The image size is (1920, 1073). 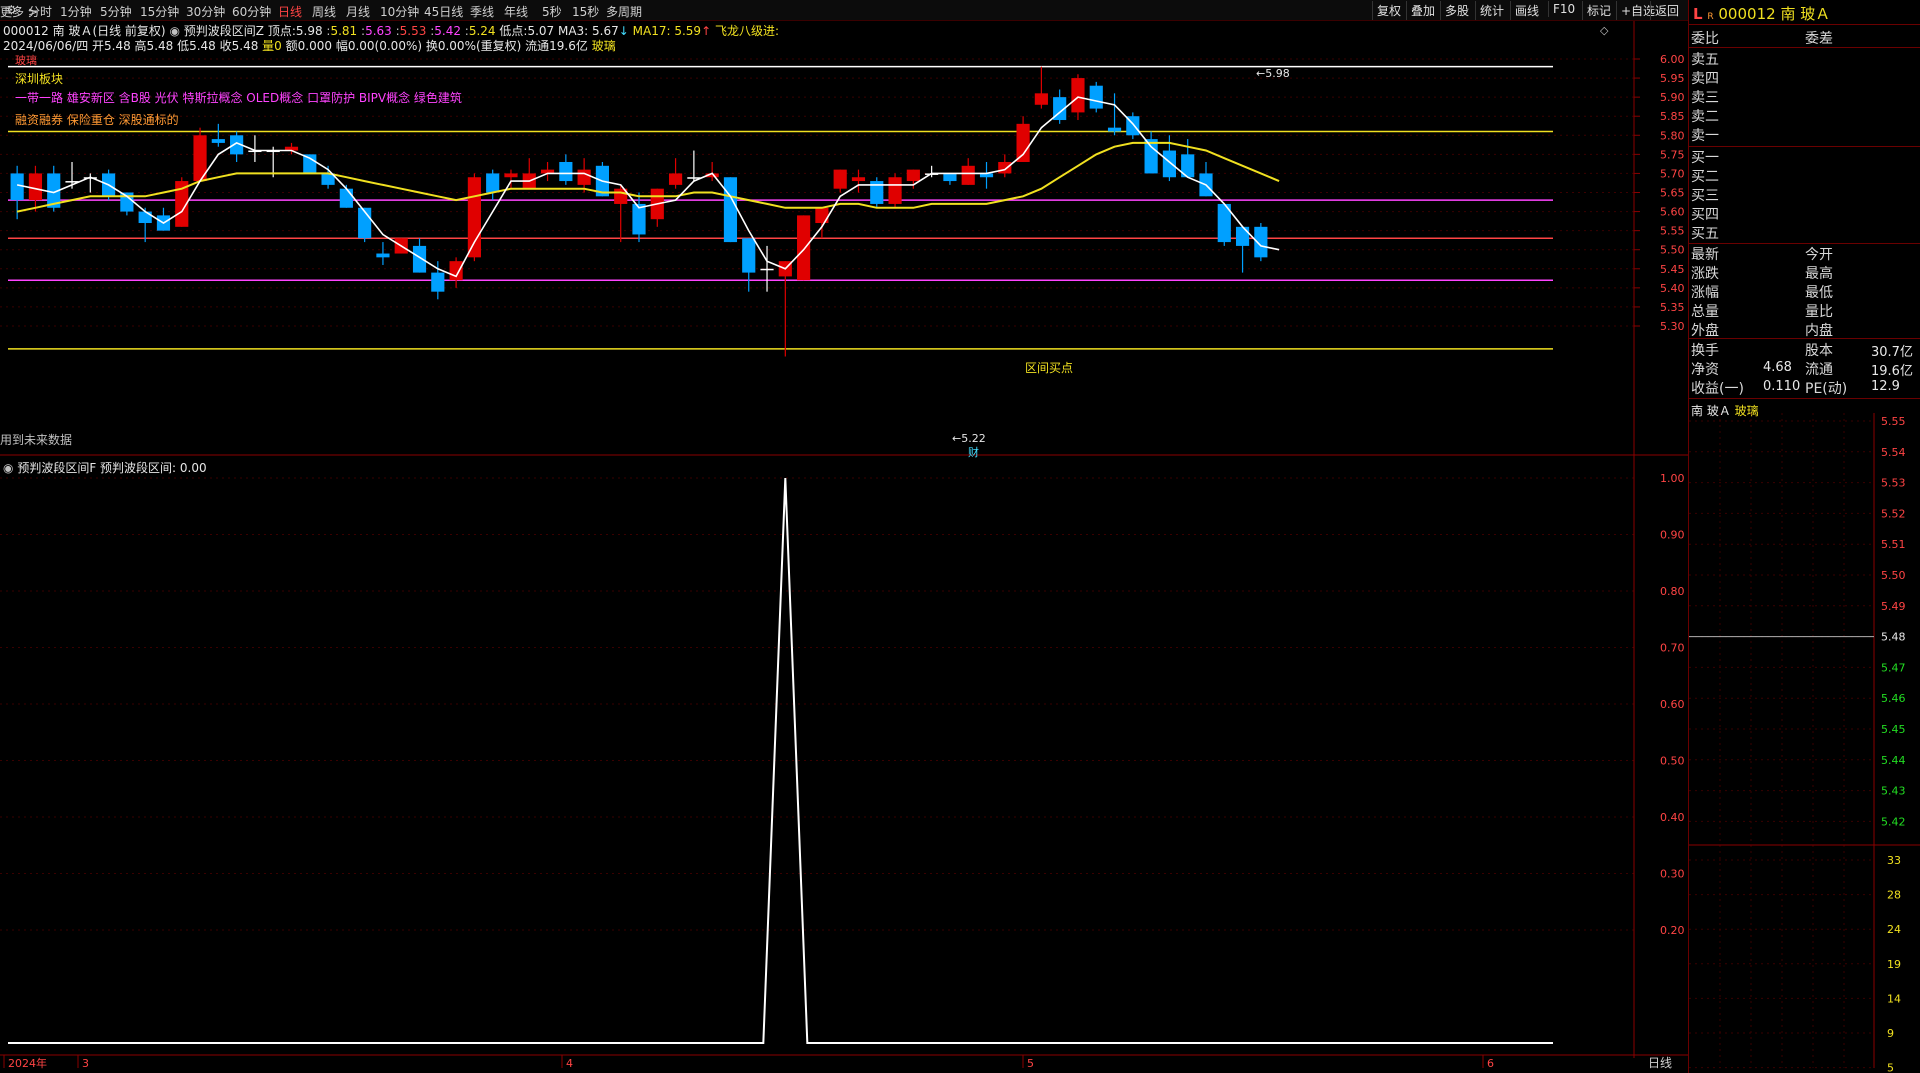 I want to click on mini-price-label: 5.55, so click(x=1893, y=421).